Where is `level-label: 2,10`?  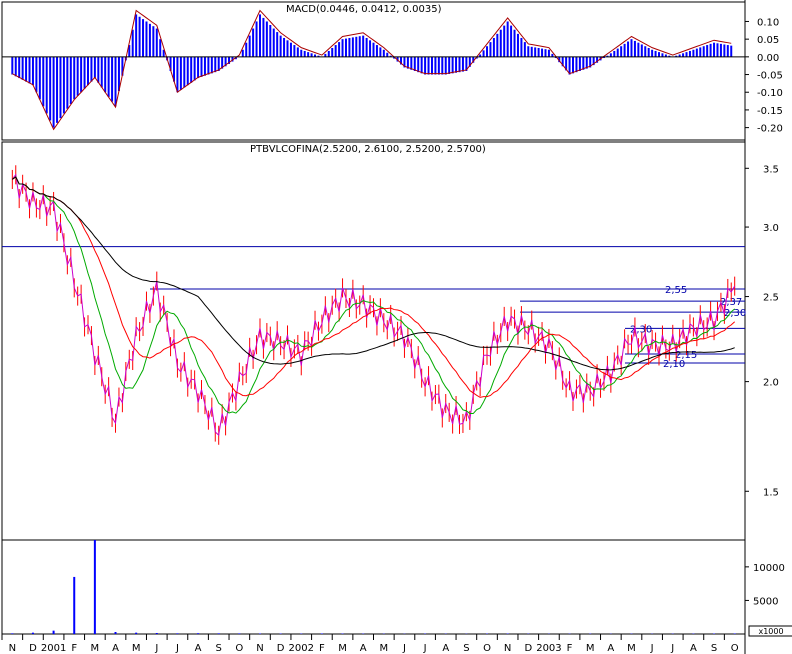
level-label: 2,10 is located at coordinates (674, 364).